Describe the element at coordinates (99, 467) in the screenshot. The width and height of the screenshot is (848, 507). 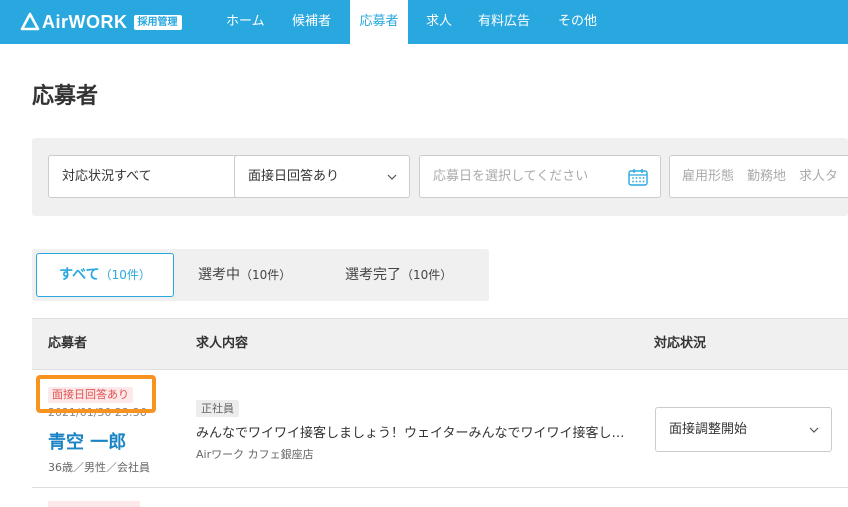
I see `applicant-meta: 36歳／男性／会社員` at that location.